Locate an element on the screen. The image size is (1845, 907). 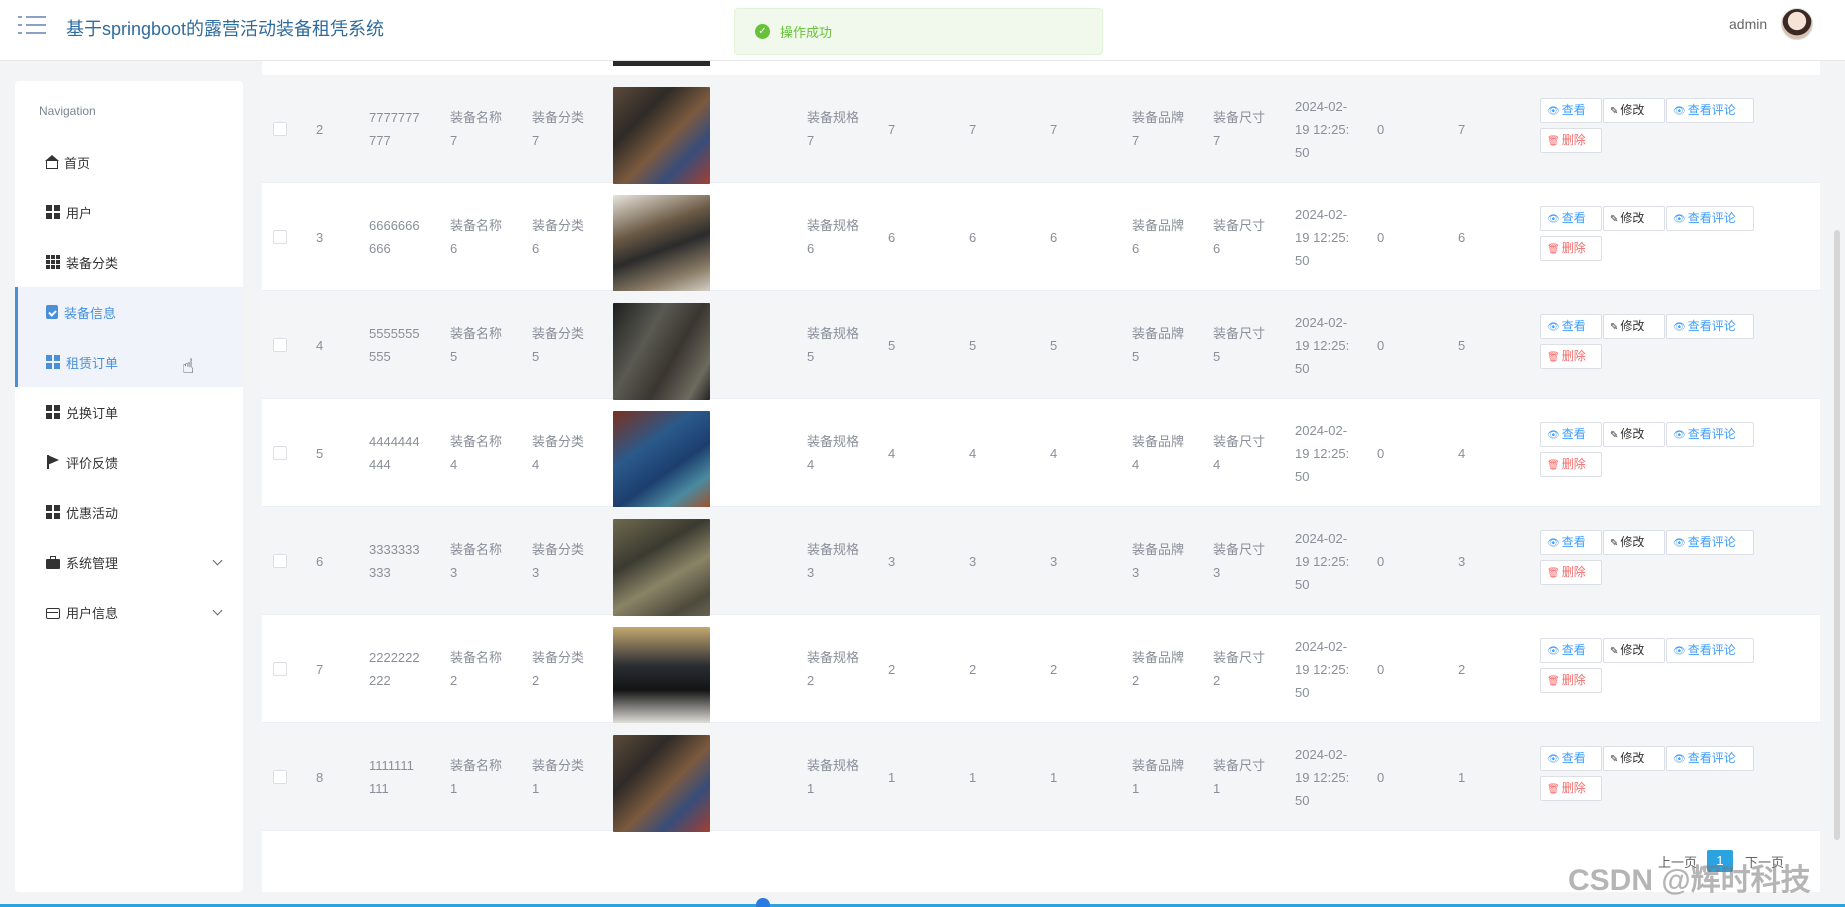
cell-value-3: 4 is located at coordinates (1054, 453).